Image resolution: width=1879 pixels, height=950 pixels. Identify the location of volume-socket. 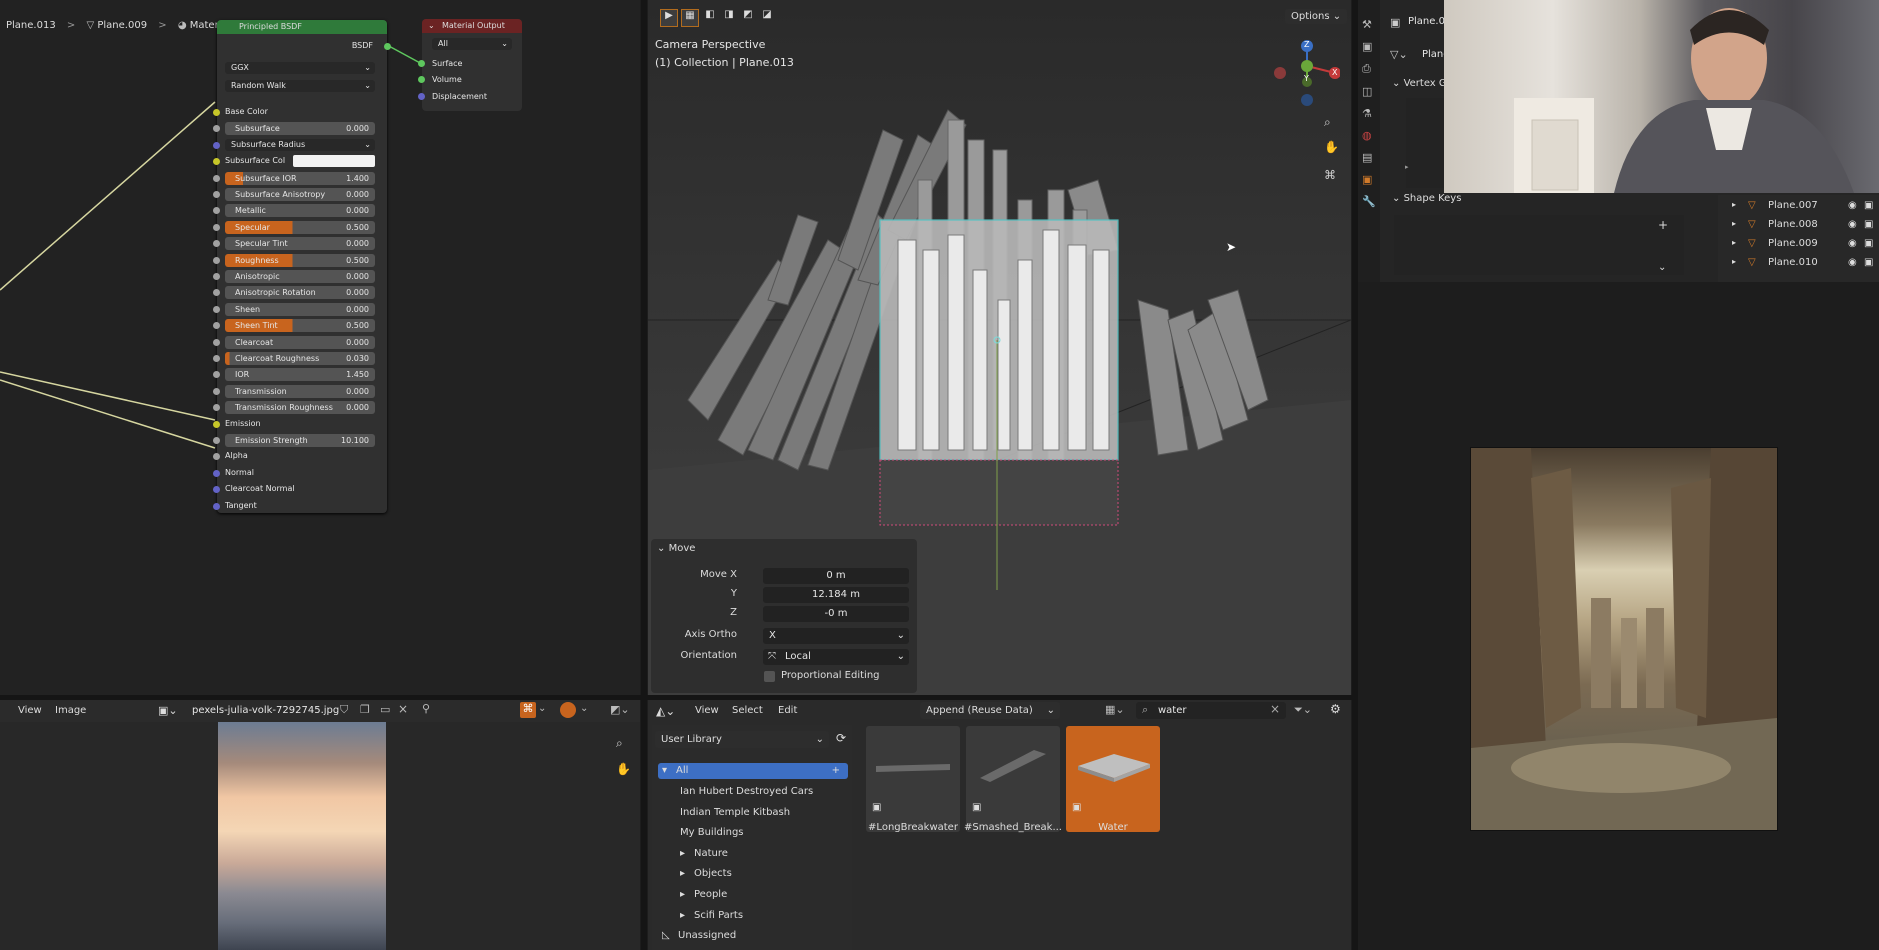
(421, 79).